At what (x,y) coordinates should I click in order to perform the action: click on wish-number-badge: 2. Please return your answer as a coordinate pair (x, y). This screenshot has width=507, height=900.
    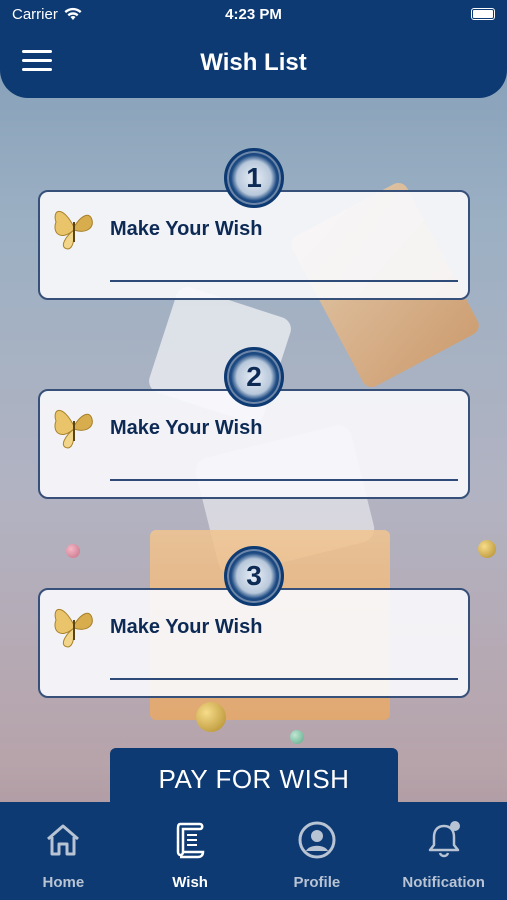
    Looking at the image, I should click on (254, 377).